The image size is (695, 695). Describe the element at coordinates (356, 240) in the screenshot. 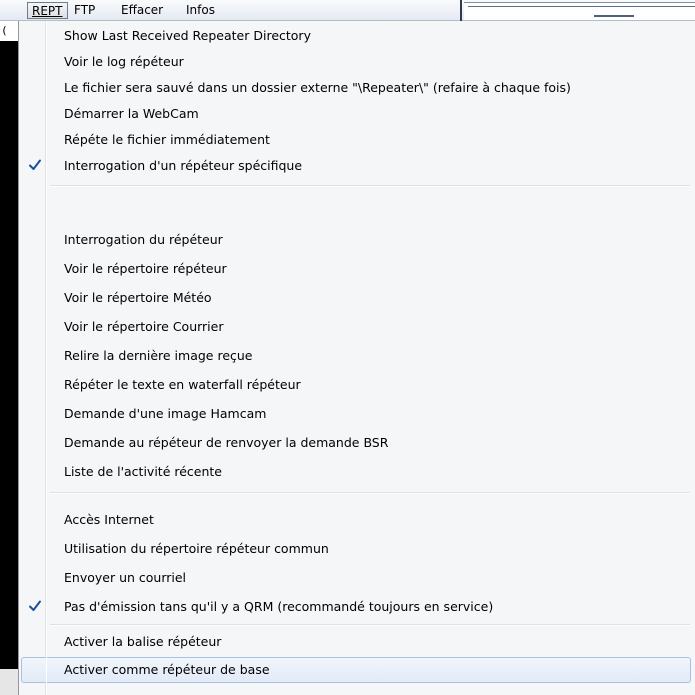

I see `menu-item-interrogation-repeteur: Interrogation du répéteur` at that location.